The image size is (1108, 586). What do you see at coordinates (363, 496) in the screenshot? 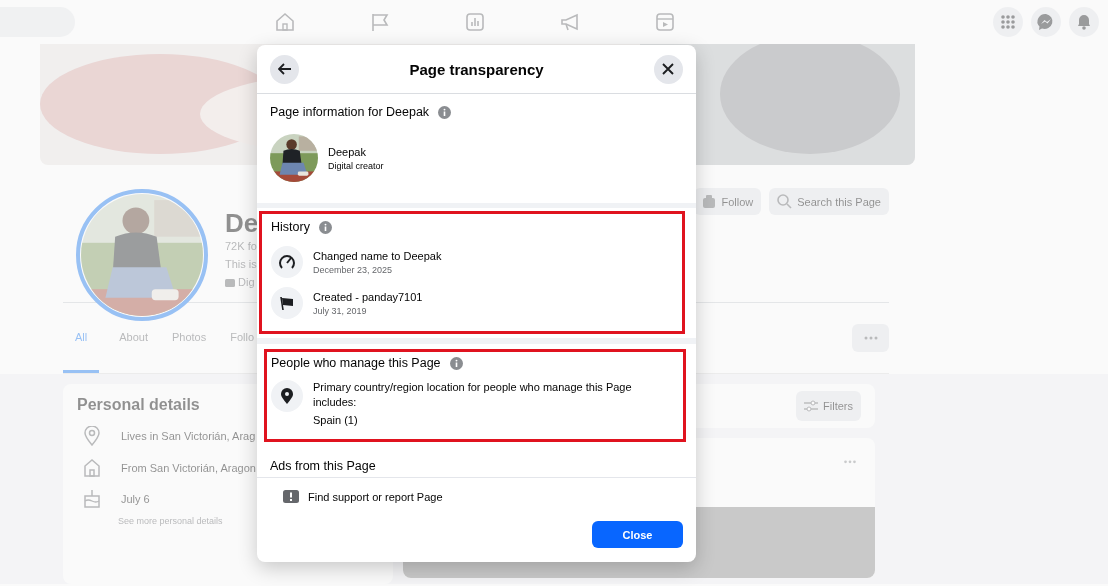
I see `report-link: Find support or report Page` at bounding box center [363, 496].